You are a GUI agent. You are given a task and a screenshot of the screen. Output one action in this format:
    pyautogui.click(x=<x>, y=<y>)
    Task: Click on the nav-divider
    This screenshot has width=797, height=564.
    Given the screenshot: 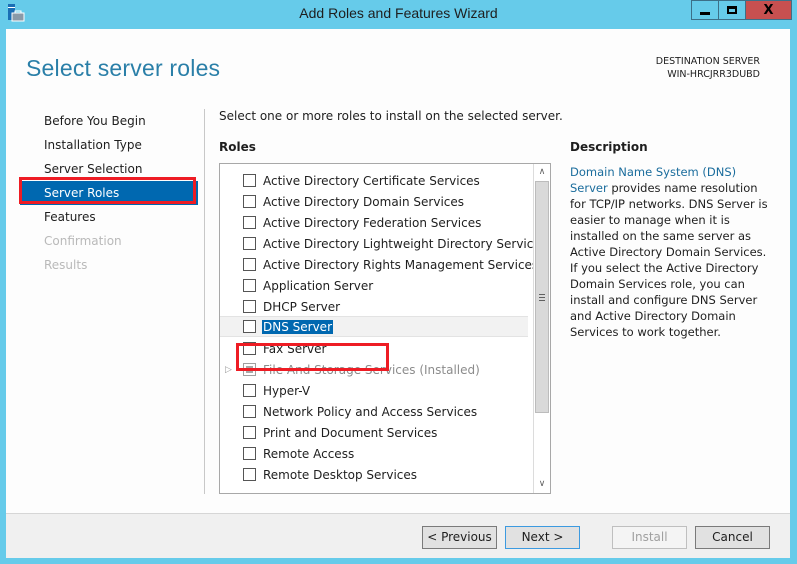 What is the action you would take?
    pyautogui.click(x=204, y=301)
    